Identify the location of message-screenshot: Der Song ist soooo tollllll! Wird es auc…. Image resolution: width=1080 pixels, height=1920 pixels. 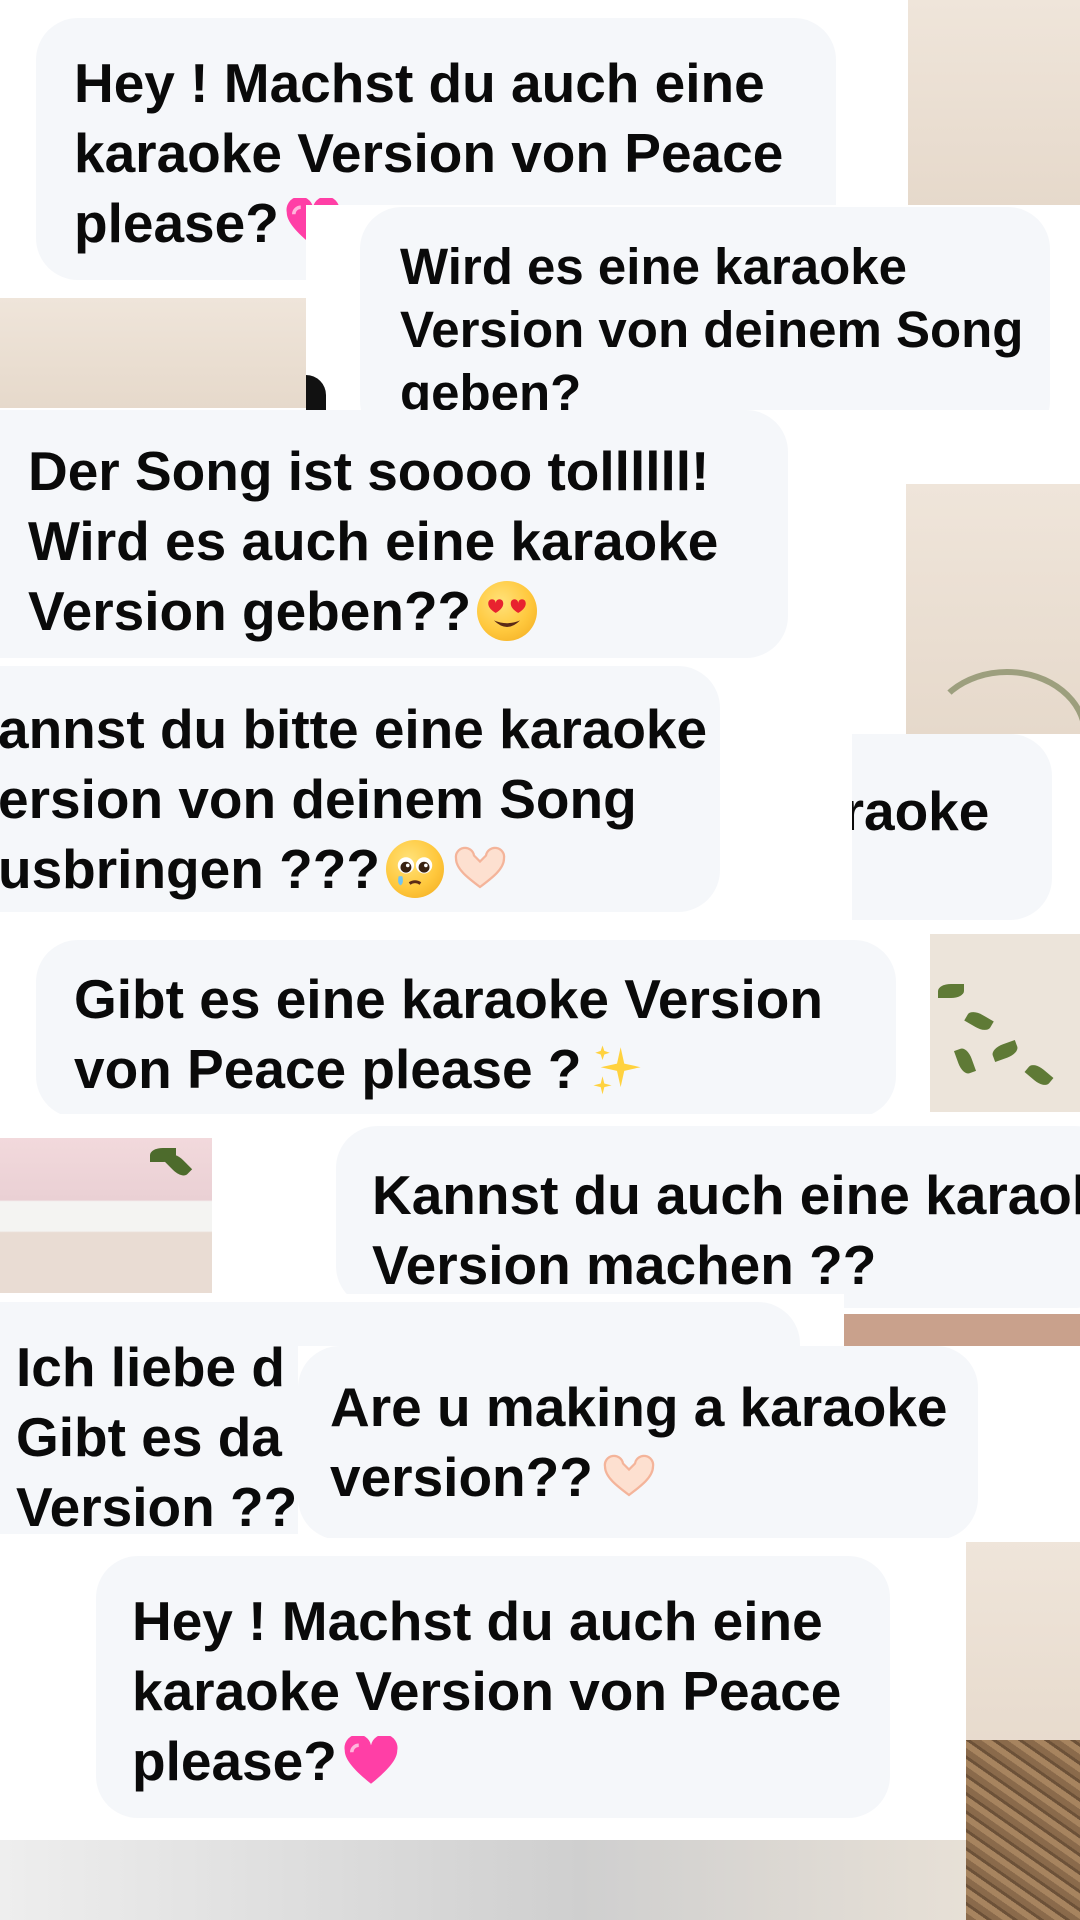
(453, 538).